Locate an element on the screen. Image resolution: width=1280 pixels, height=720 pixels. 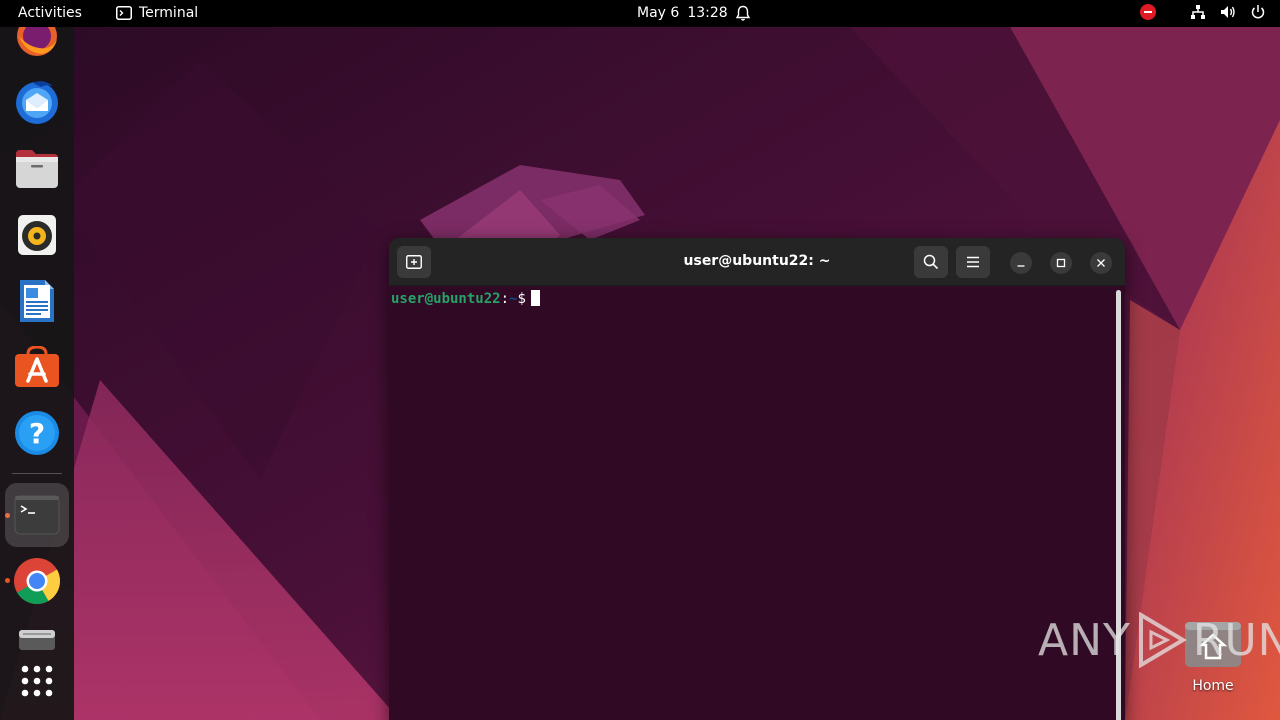
app-grid-icon is located at coordinates (37, 681).